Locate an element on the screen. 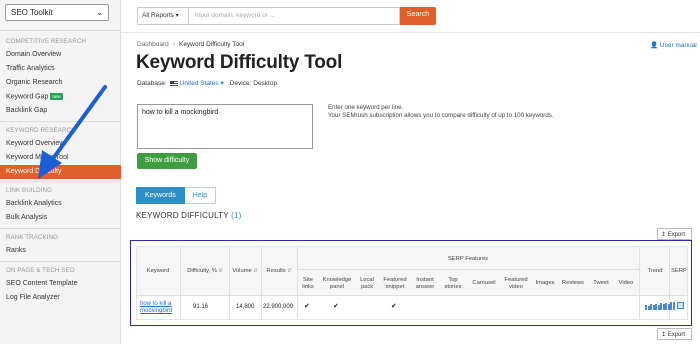 This screenshot has height=344, width=700. col-group-serp-features: SERP Features is located at coordinates (468, 259).